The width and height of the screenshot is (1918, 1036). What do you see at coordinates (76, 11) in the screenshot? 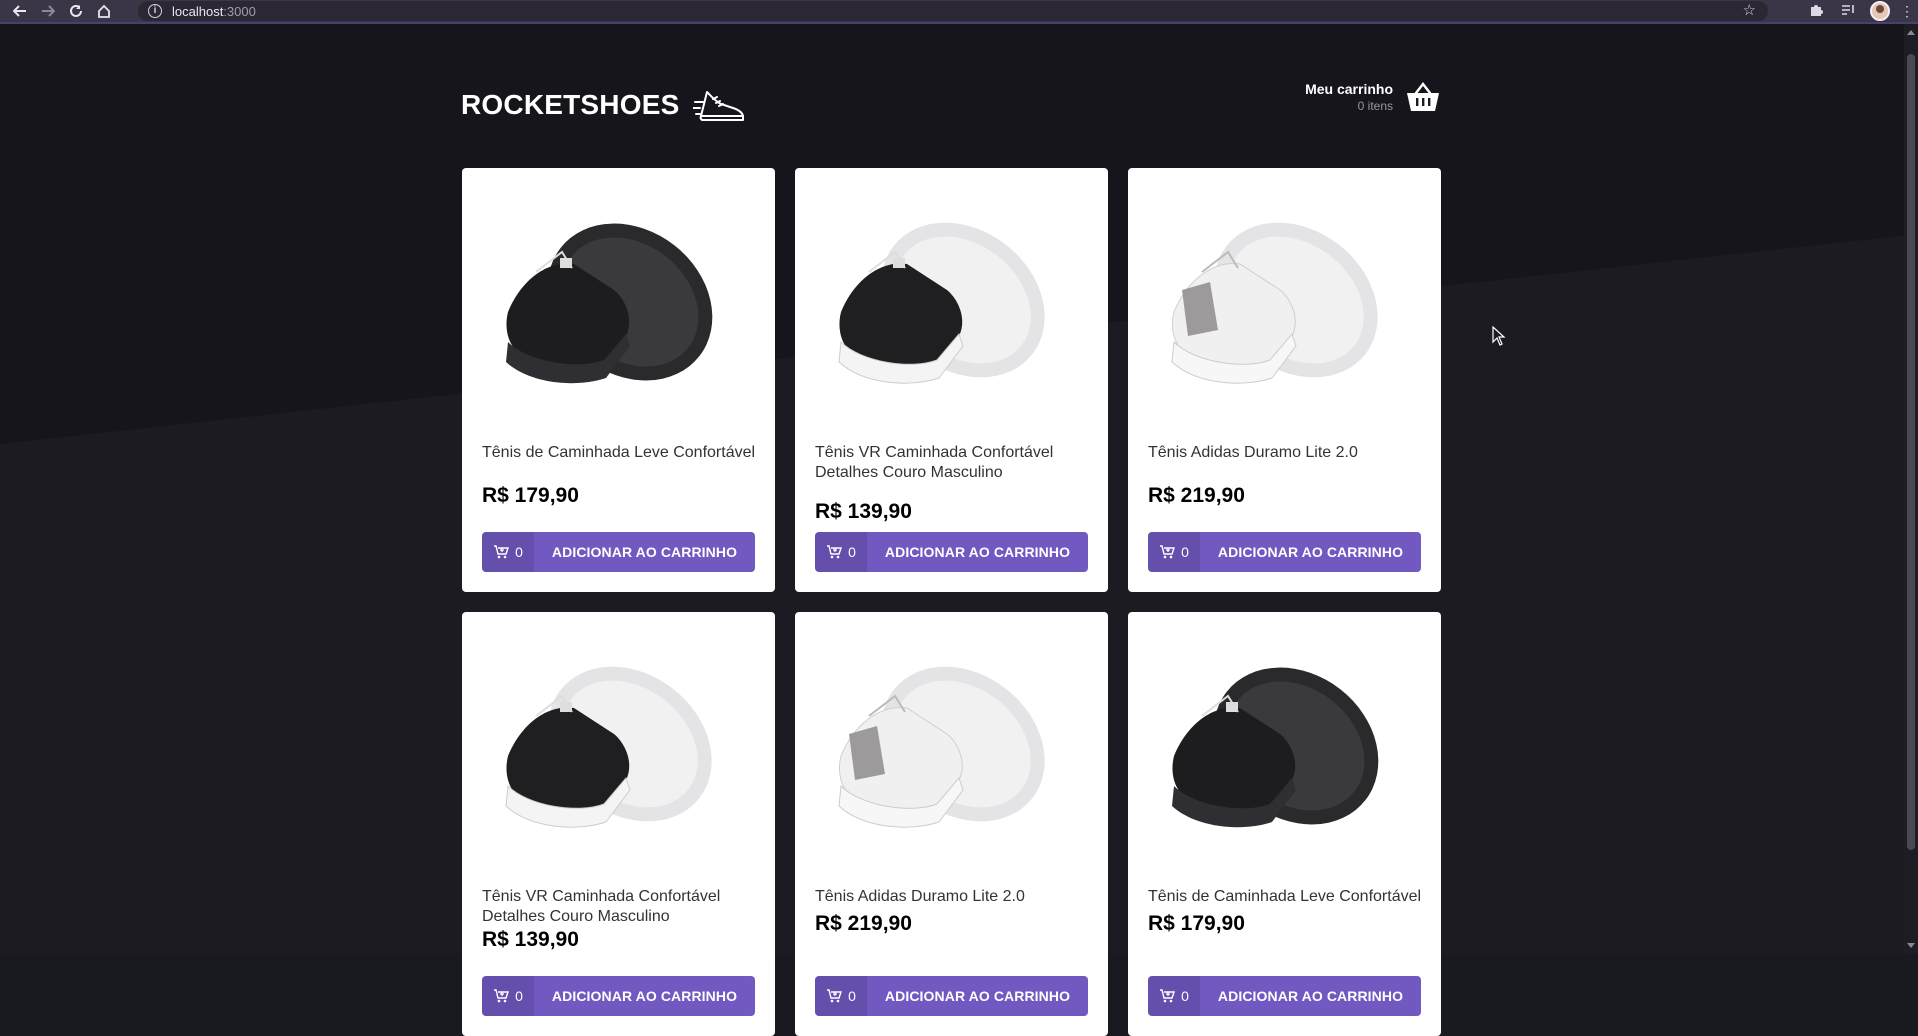
I see `reload-button` at bounding box center [76, 11].